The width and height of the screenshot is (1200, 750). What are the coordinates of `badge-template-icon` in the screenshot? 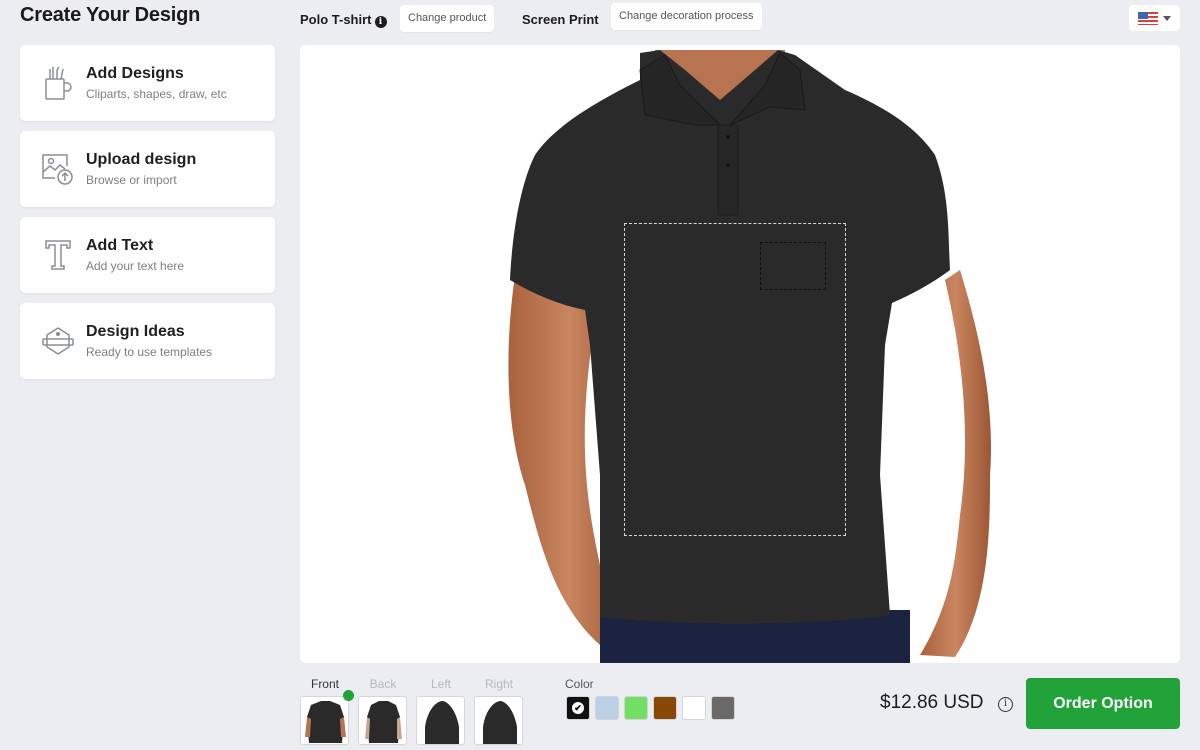 It's located at (58, 341).